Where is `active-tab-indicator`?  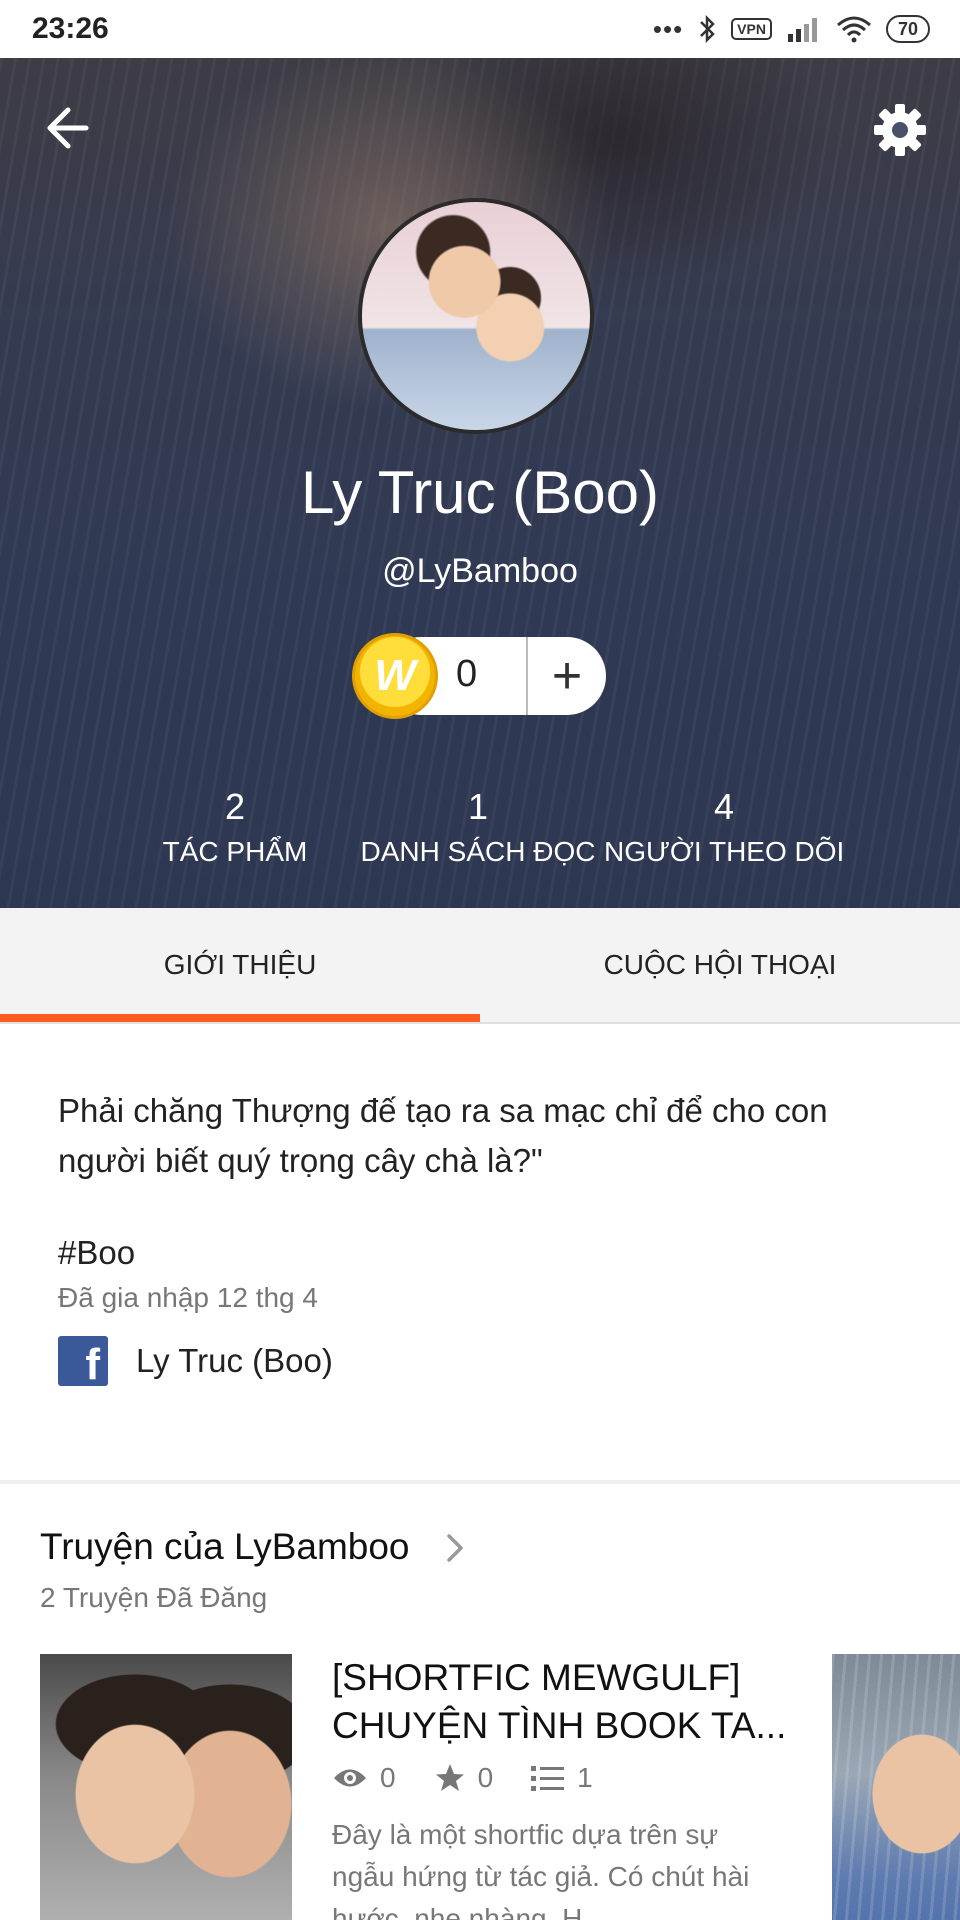
active-tab-indicator is located at coordinates (240, 1018).